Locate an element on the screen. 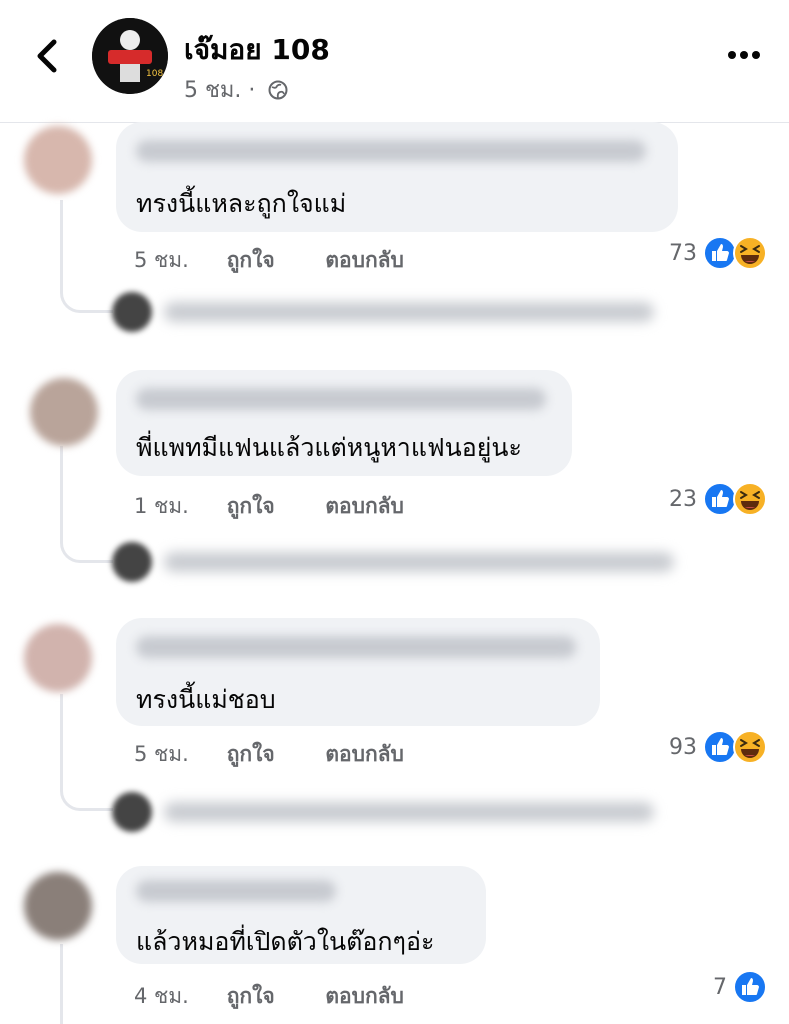 The height and width of the screenshot is (1024, 789). comment-actions: 4 ชม. ถูกใจ ตอบกลับ is located at coordinates (269, 996).